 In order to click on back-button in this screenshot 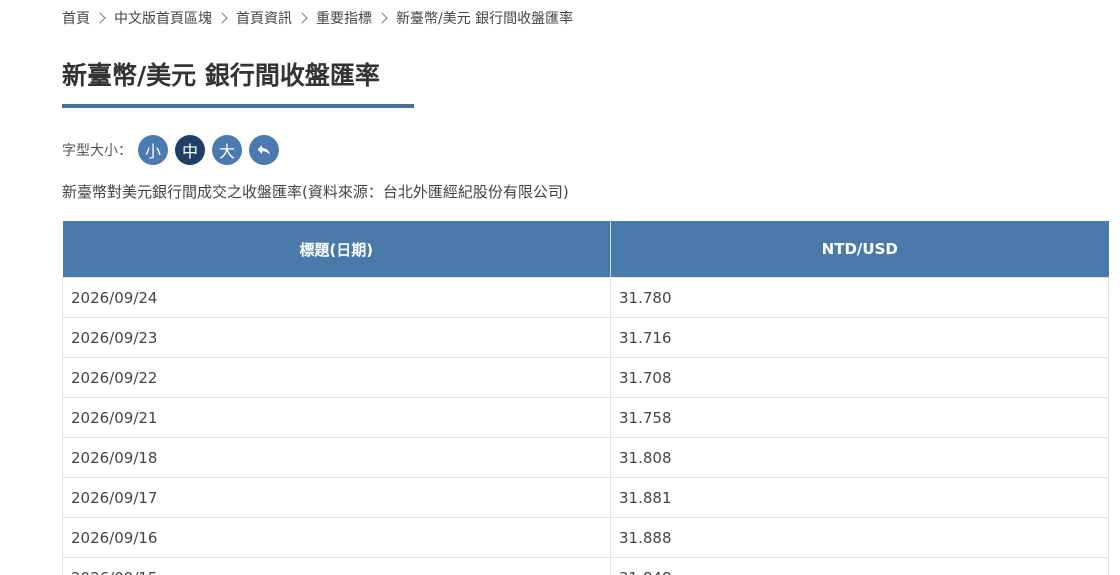, I will do `click(264, 150)`.